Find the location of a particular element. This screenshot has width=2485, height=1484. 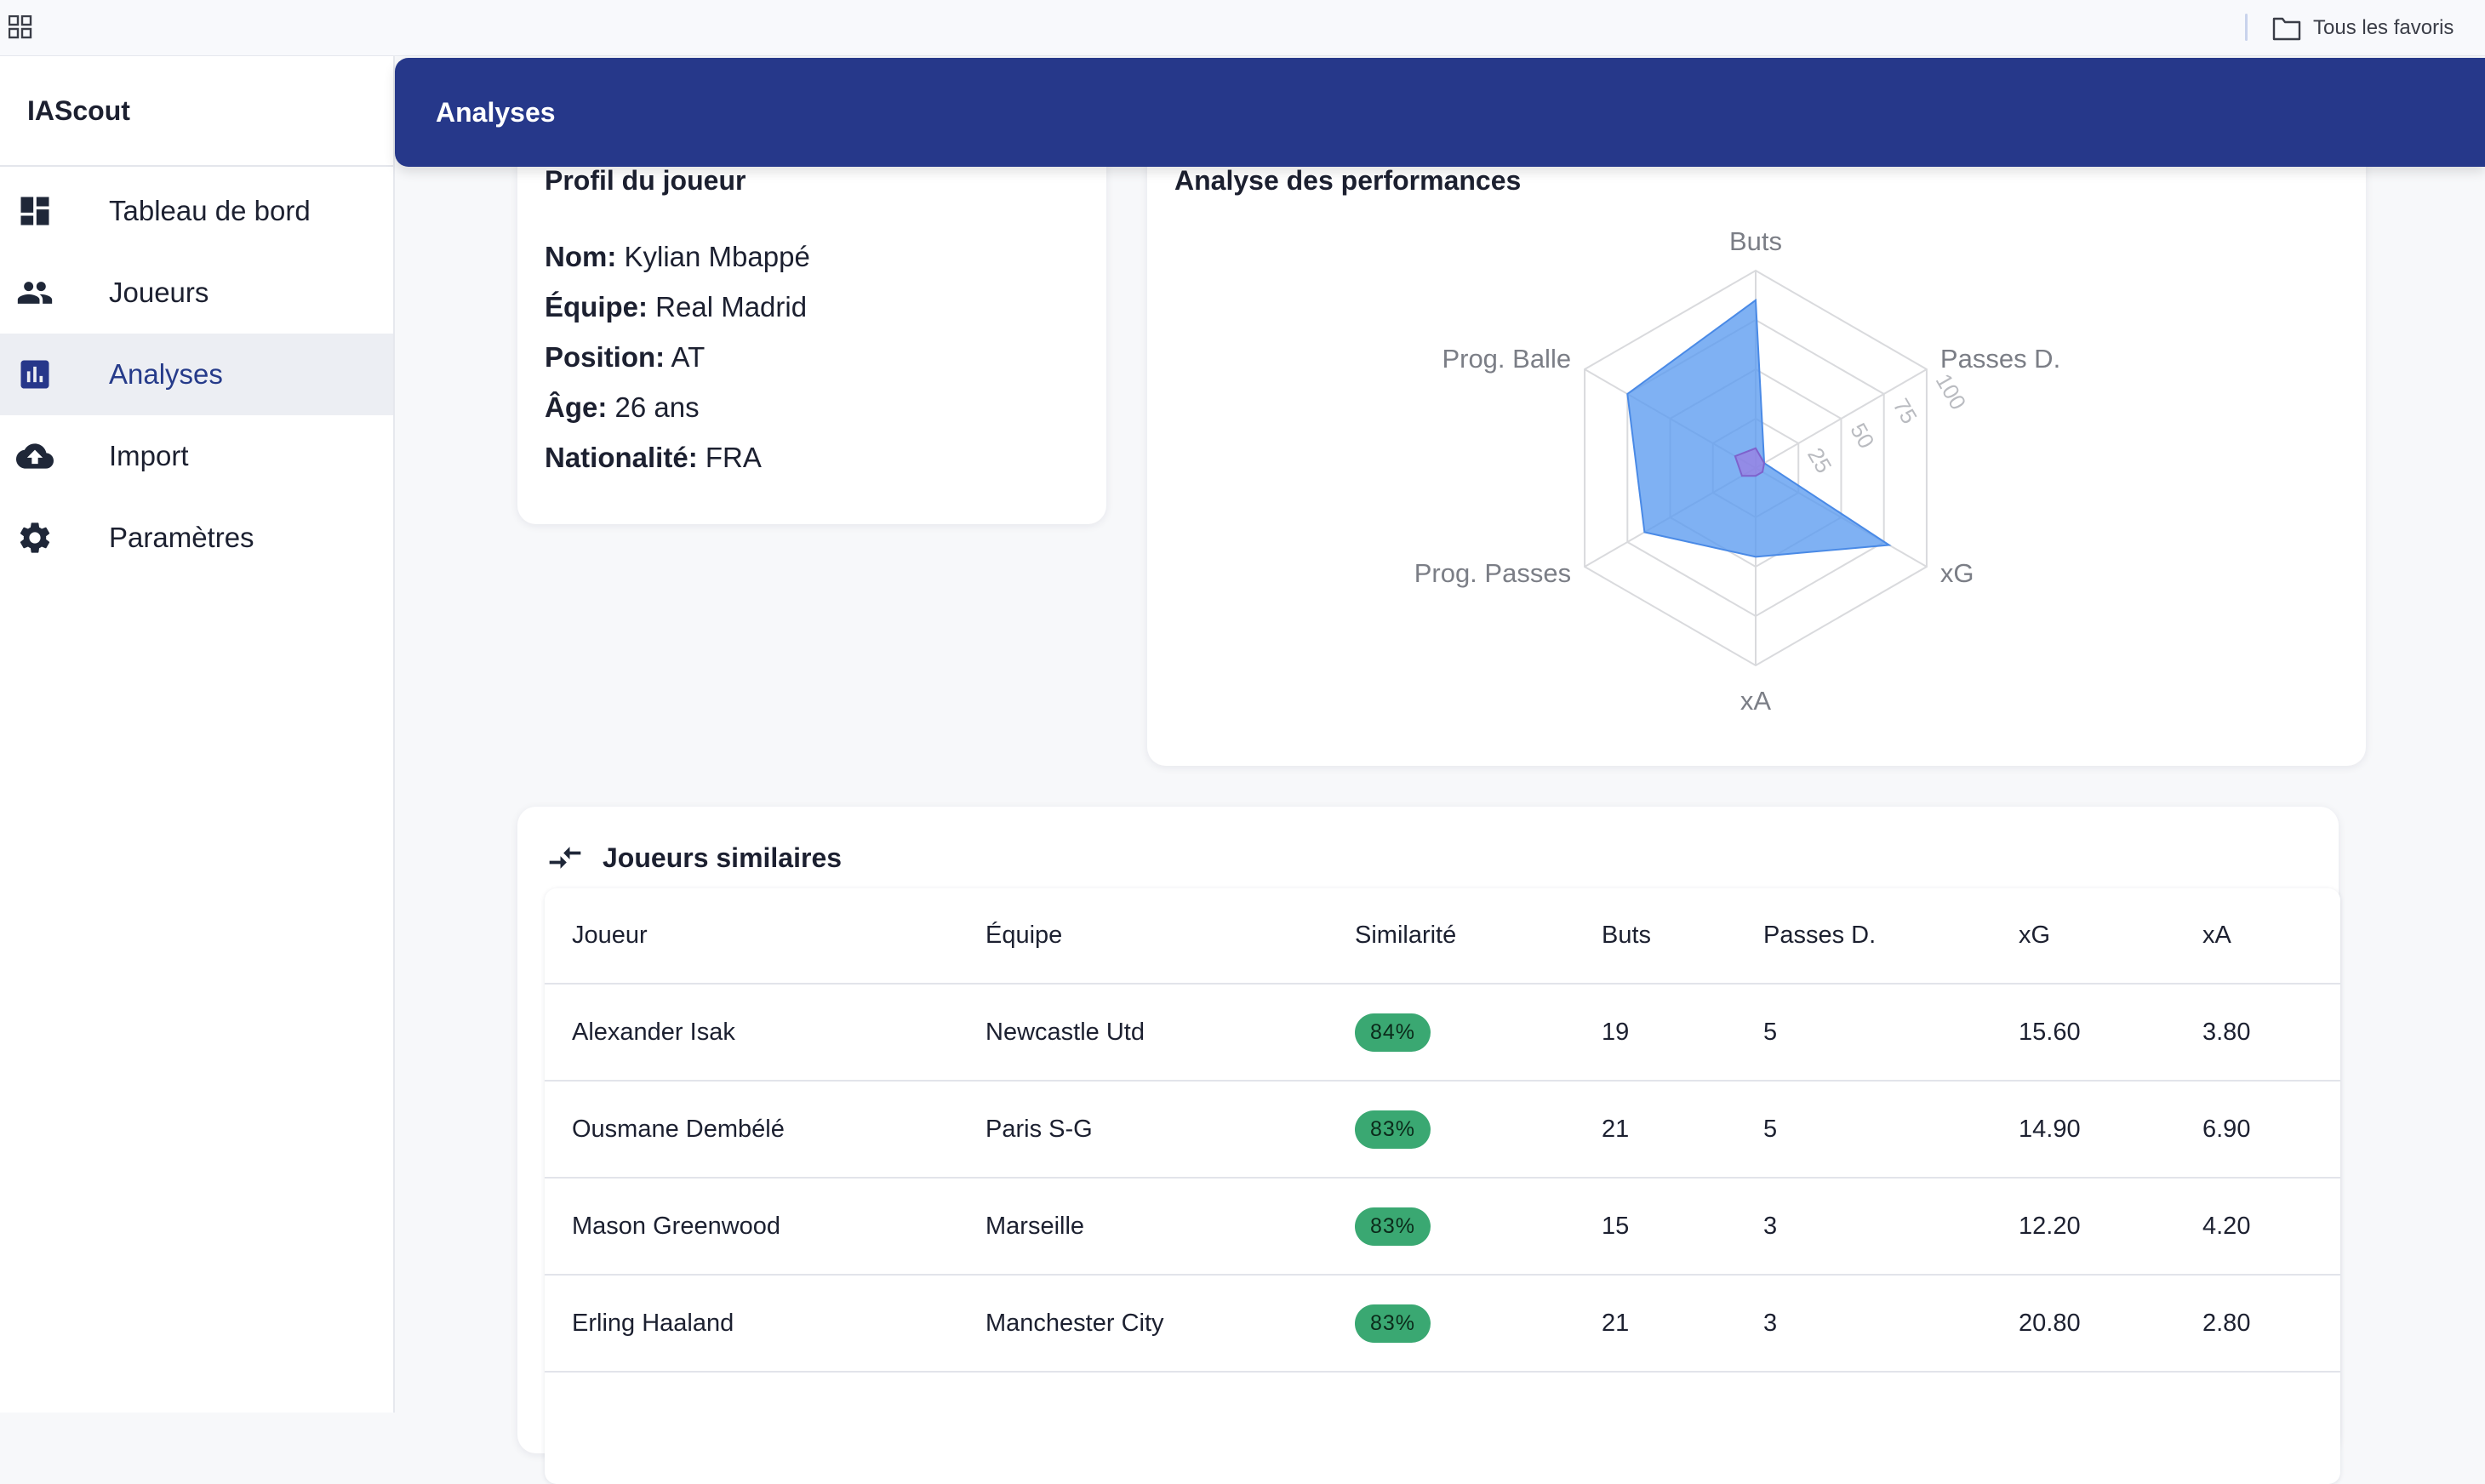

sidebar-item-label: Paramètres is located at coordinates (181, 537).